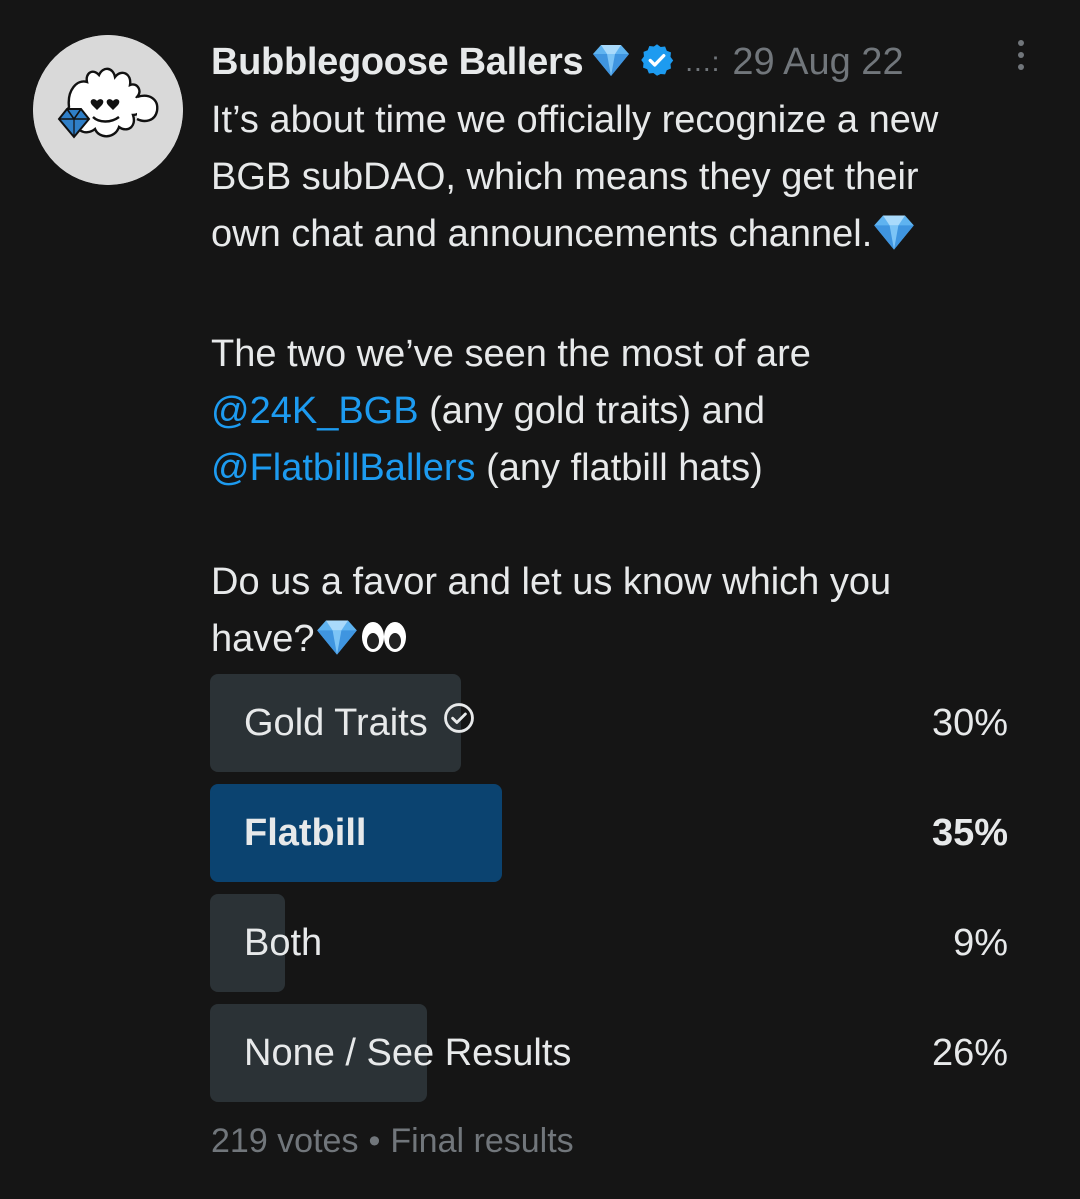  I want to click on avatar, so click(108, 110).